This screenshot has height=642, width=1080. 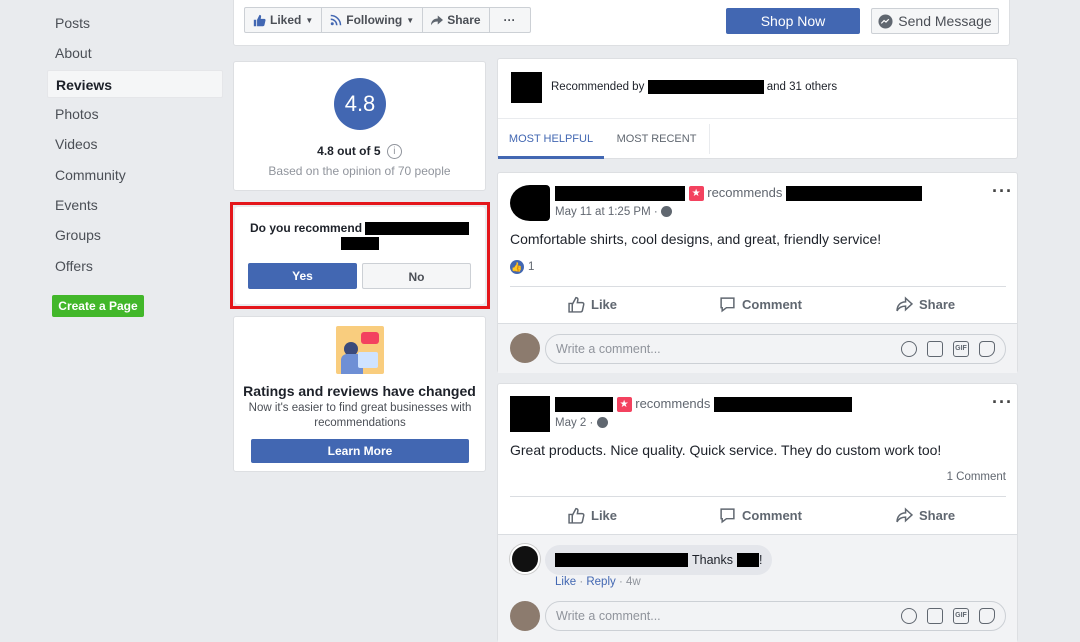 I want to click on globe-icon, so click(x=602, y=423).